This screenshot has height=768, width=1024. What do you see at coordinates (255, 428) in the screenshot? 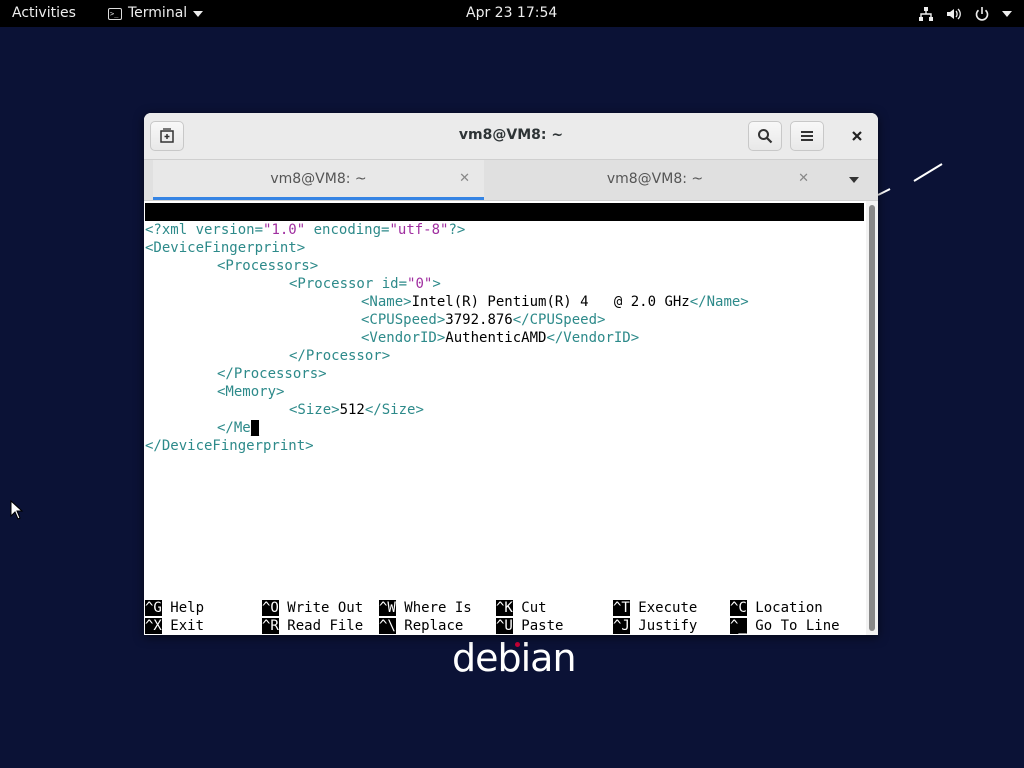
I see `text-cursor: _` at bounding box center [255, 428].